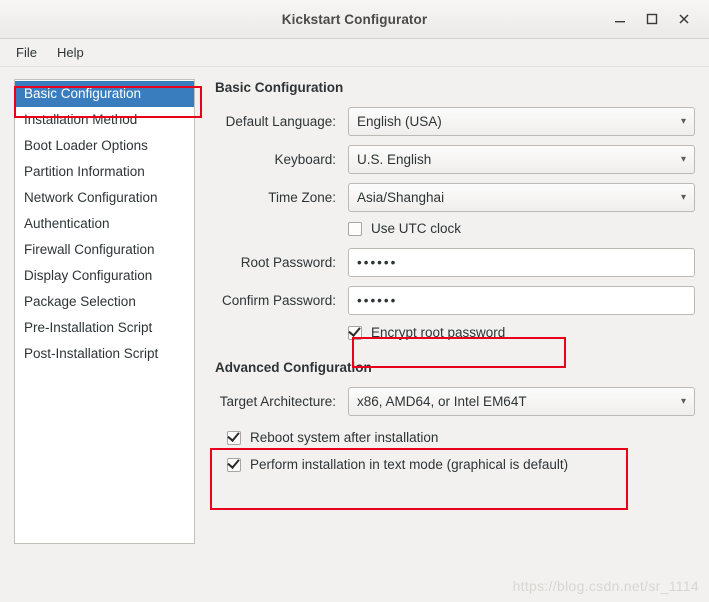  I want to click on root-password-value: ••••••, so click(377, 262).